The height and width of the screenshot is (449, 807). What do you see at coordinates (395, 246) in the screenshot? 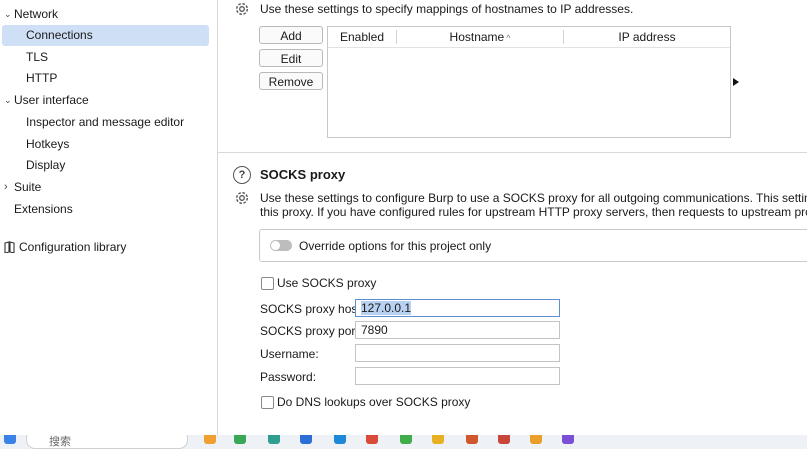
I see `override-label: Override options for this project only` at bounding box center [395, 246].